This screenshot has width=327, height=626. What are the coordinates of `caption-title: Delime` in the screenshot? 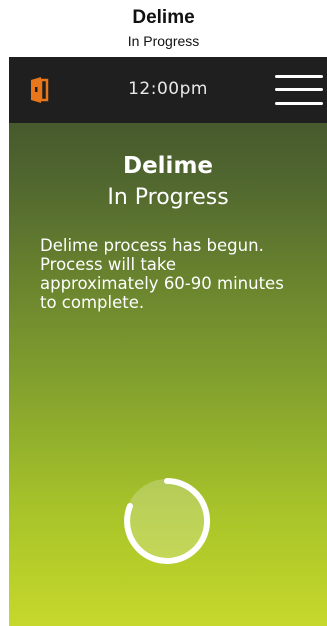 It's located at (163, 17).